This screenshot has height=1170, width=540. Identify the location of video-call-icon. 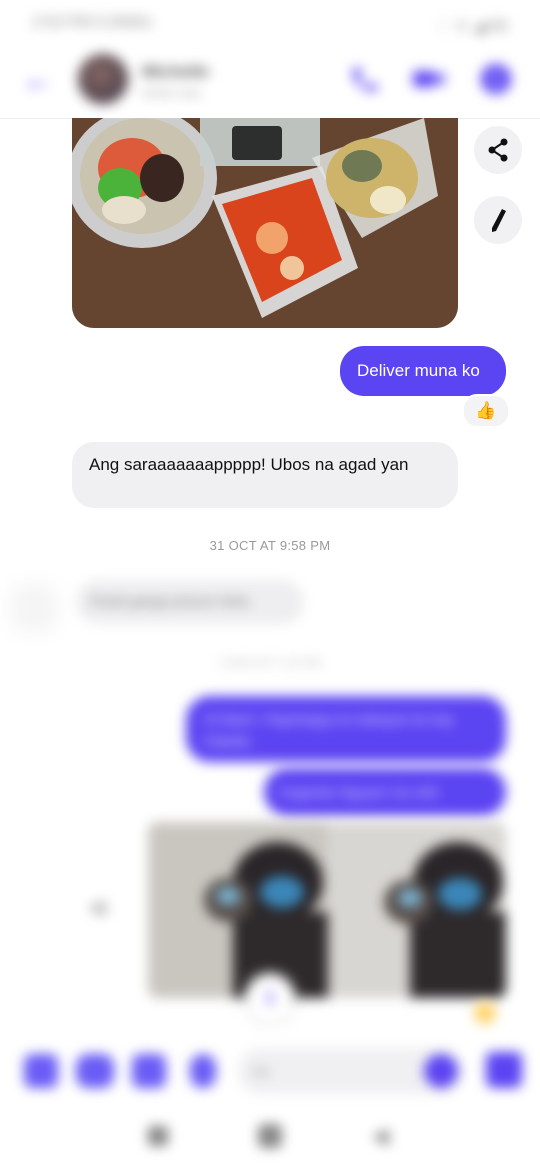
(428, 79).